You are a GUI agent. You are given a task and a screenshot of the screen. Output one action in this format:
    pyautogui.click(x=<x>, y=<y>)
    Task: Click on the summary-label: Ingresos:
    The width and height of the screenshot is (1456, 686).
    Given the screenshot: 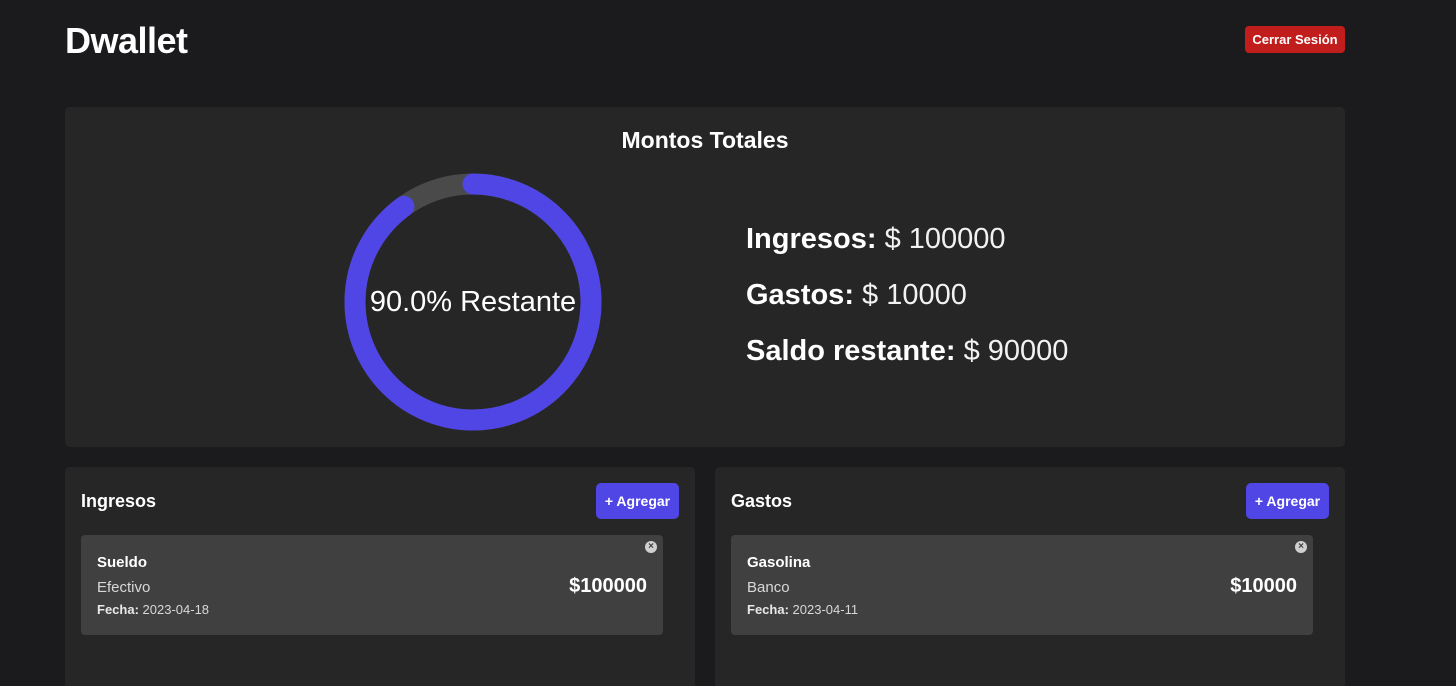 What is the action you would take?
    pyautogui.click(x=811, y=239)
    